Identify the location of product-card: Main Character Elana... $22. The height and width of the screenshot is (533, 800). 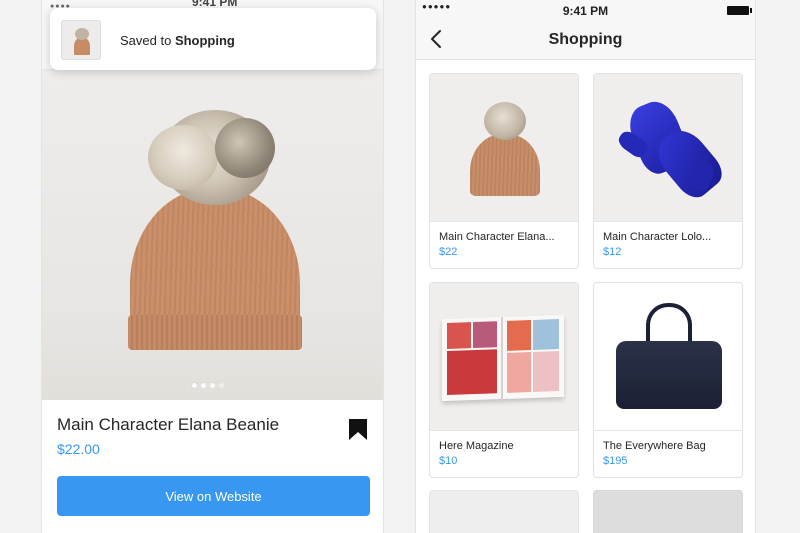
(504, 171).